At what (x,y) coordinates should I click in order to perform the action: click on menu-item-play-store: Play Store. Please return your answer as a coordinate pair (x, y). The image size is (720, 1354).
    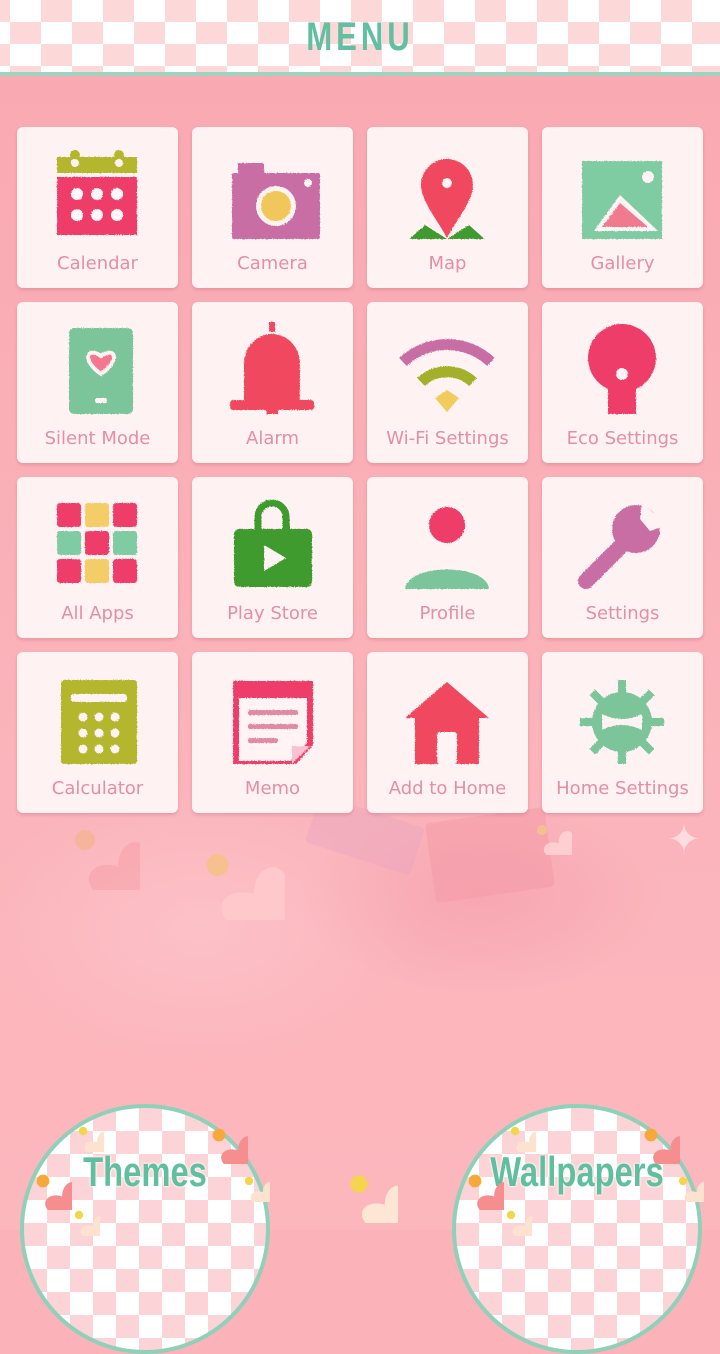
    Looking at the image, I should click on (272, 557).